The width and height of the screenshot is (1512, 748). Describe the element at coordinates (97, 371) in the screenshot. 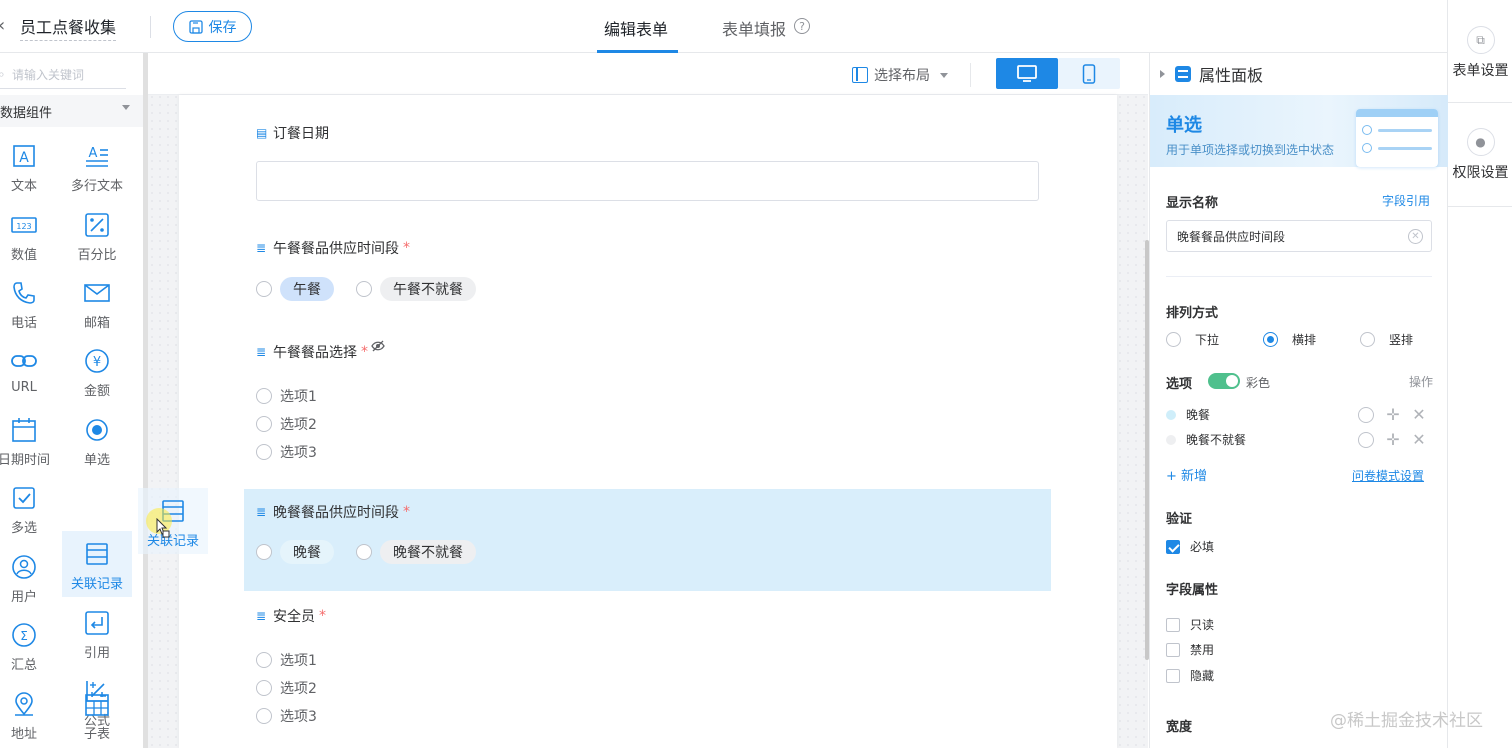

I see `component-amount: ¥ 金额` at that location.